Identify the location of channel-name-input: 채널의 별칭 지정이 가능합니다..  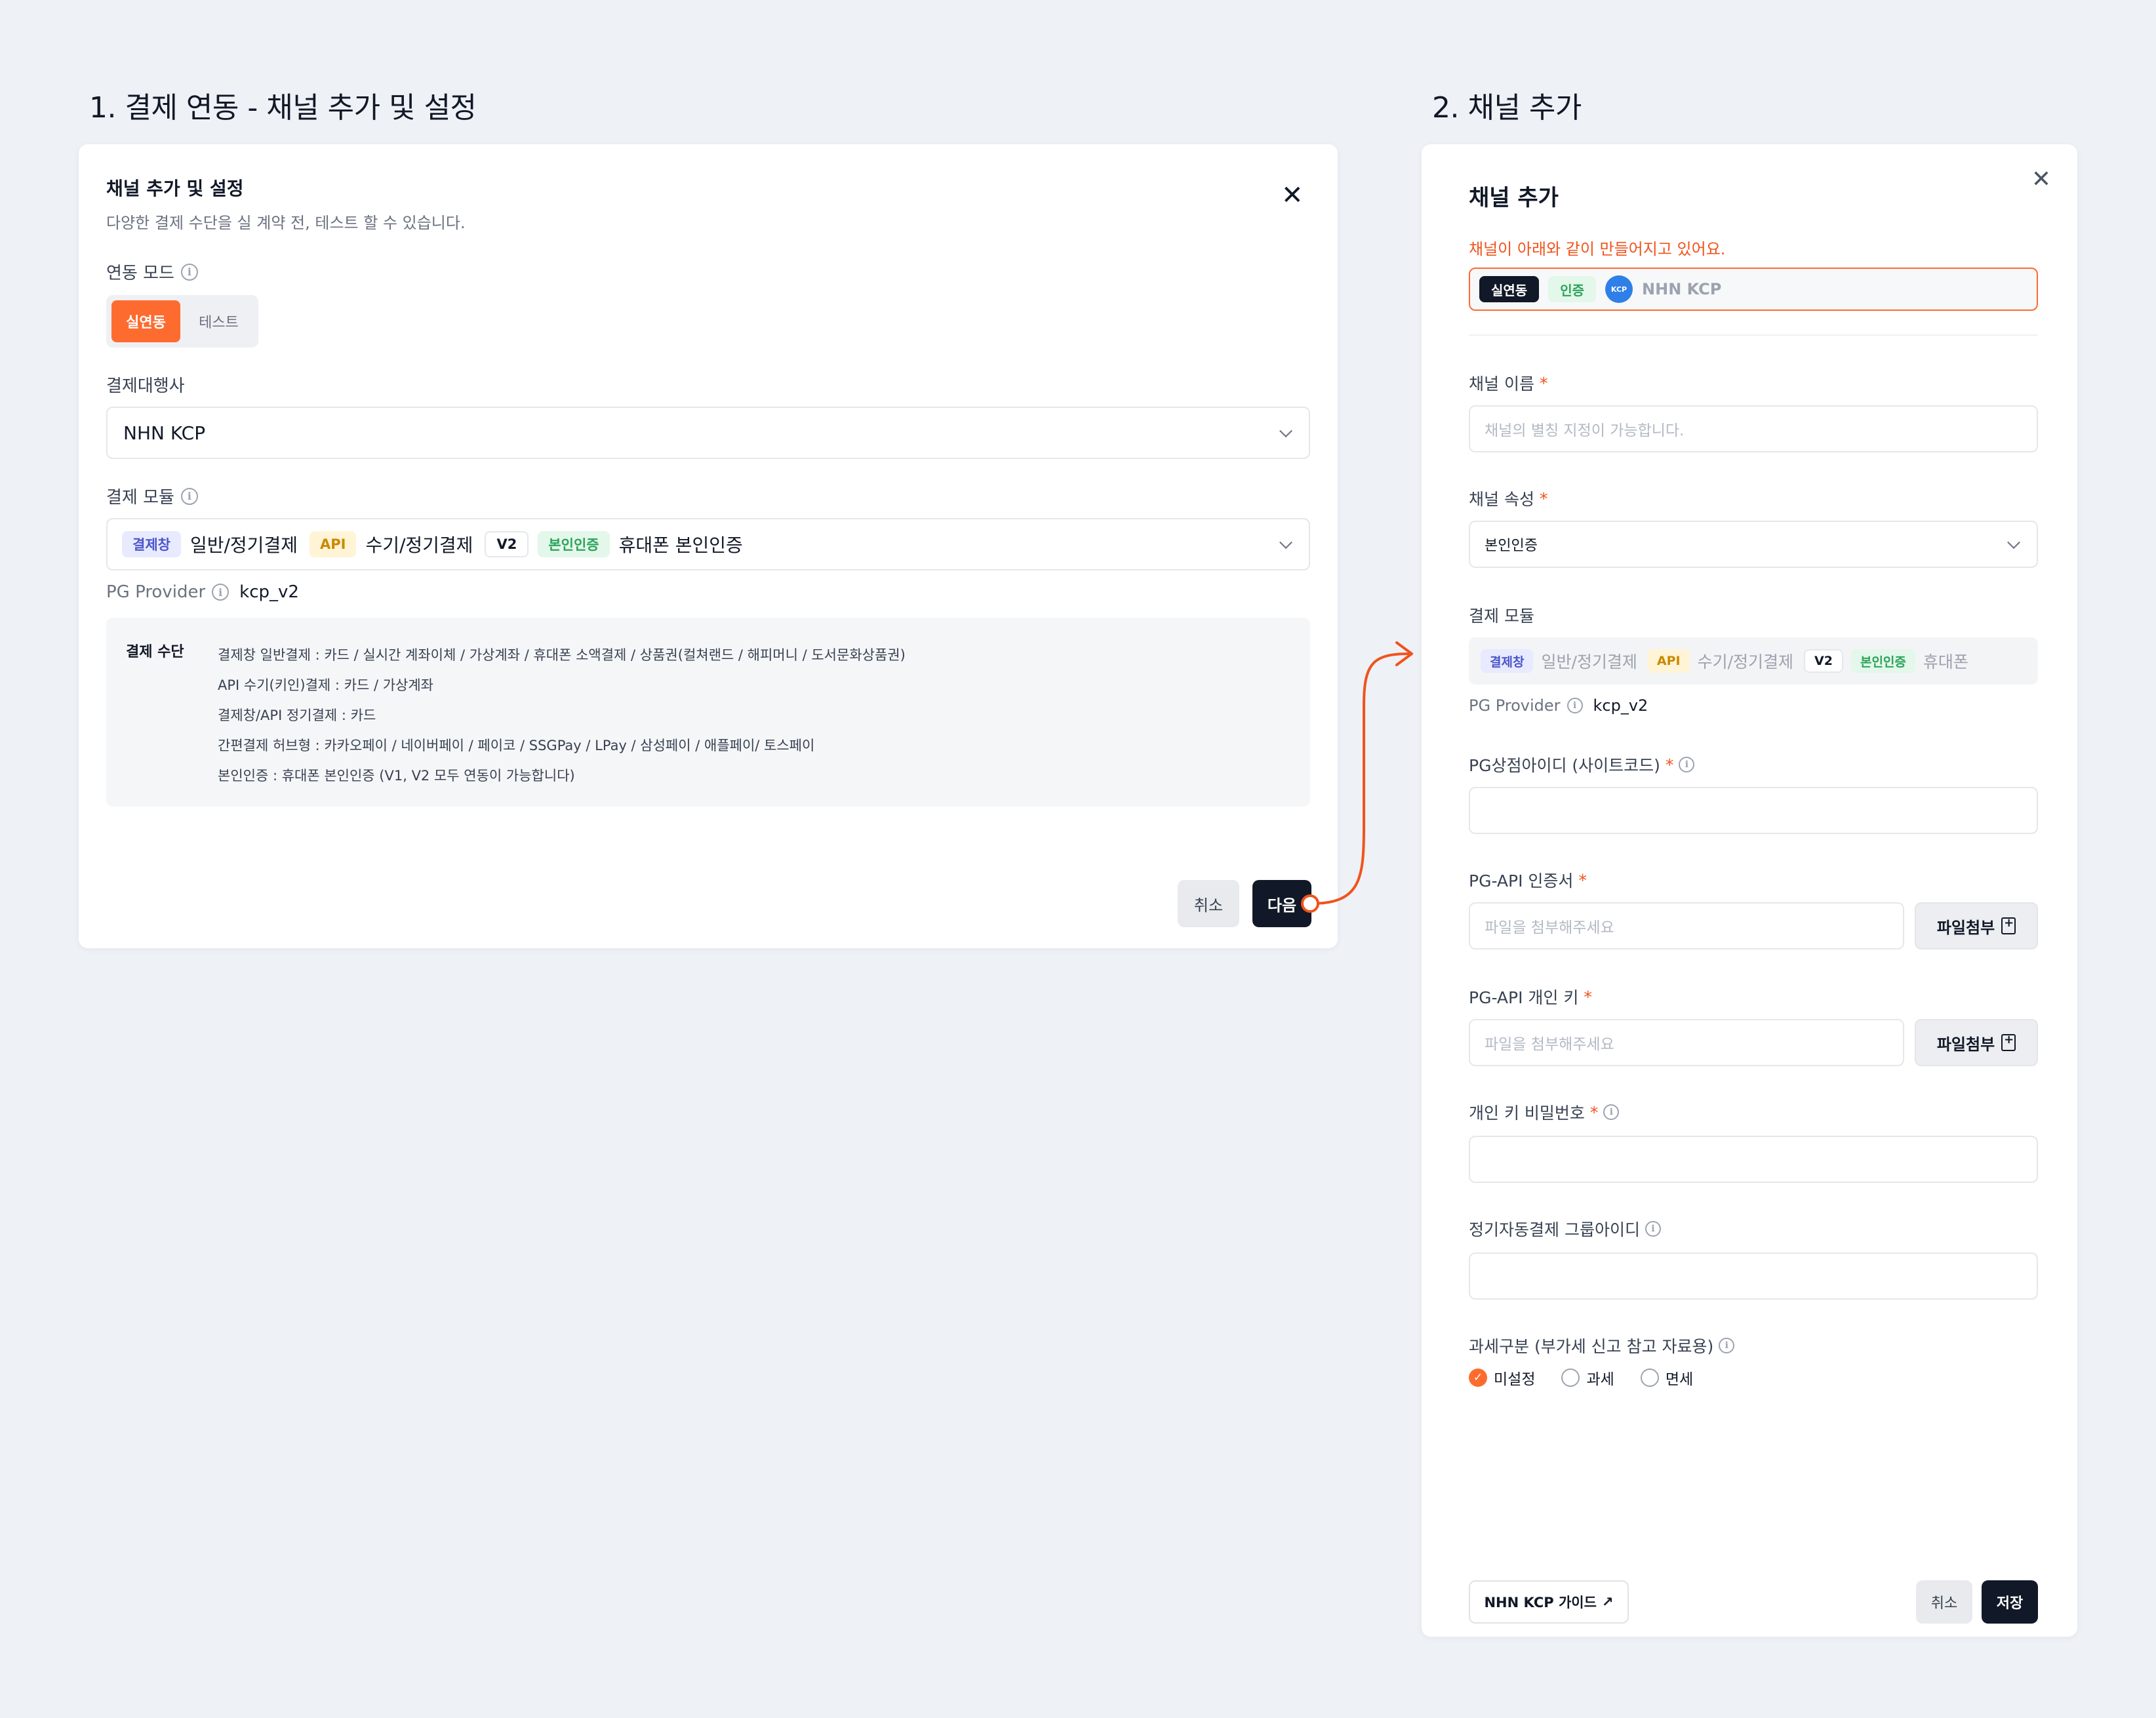
(1754, 428).